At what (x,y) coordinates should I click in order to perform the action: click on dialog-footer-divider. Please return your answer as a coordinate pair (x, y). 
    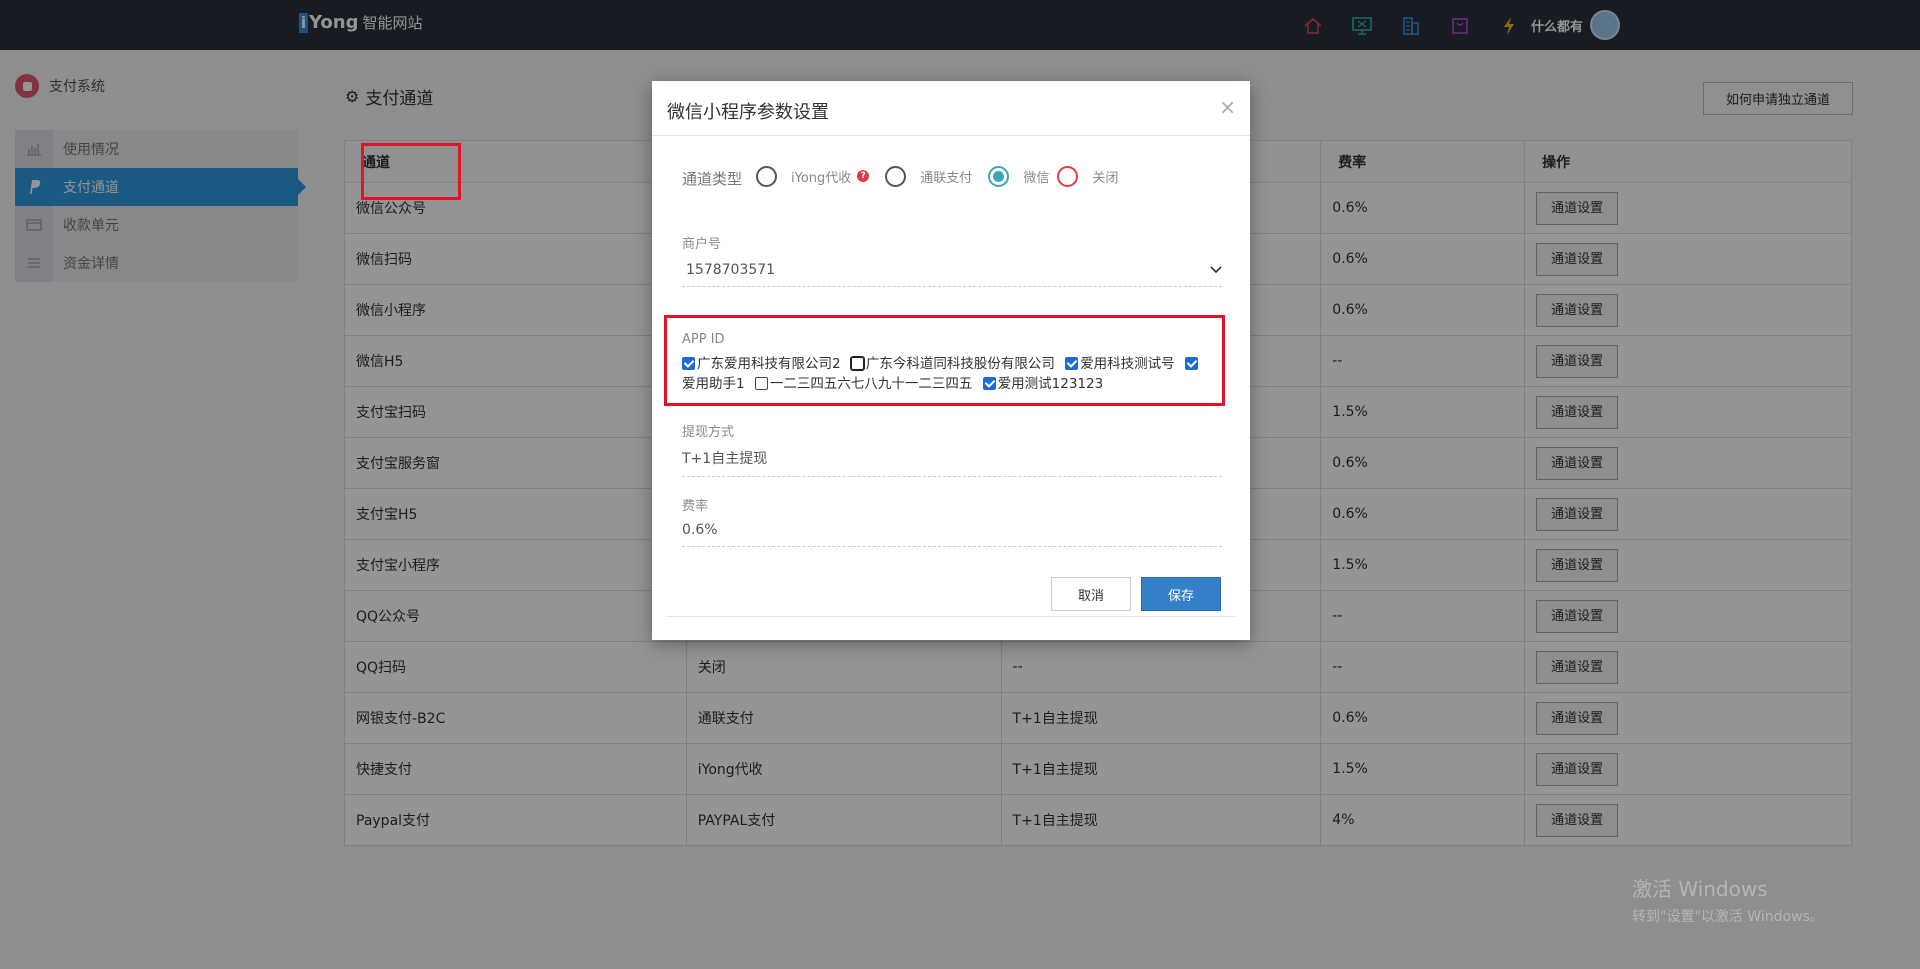
    Looking at the image, I should click on (951, 616).